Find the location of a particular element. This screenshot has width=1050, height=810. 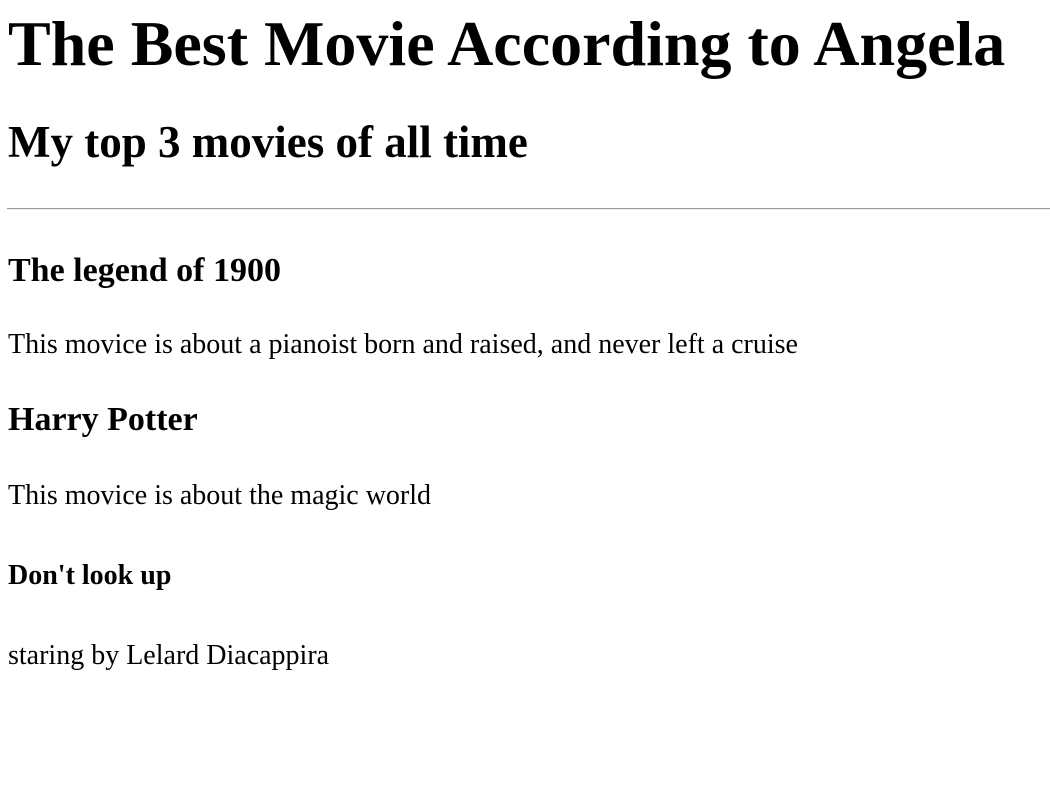

movie-title-3: Don't look up is located at coordinates (90, 575).